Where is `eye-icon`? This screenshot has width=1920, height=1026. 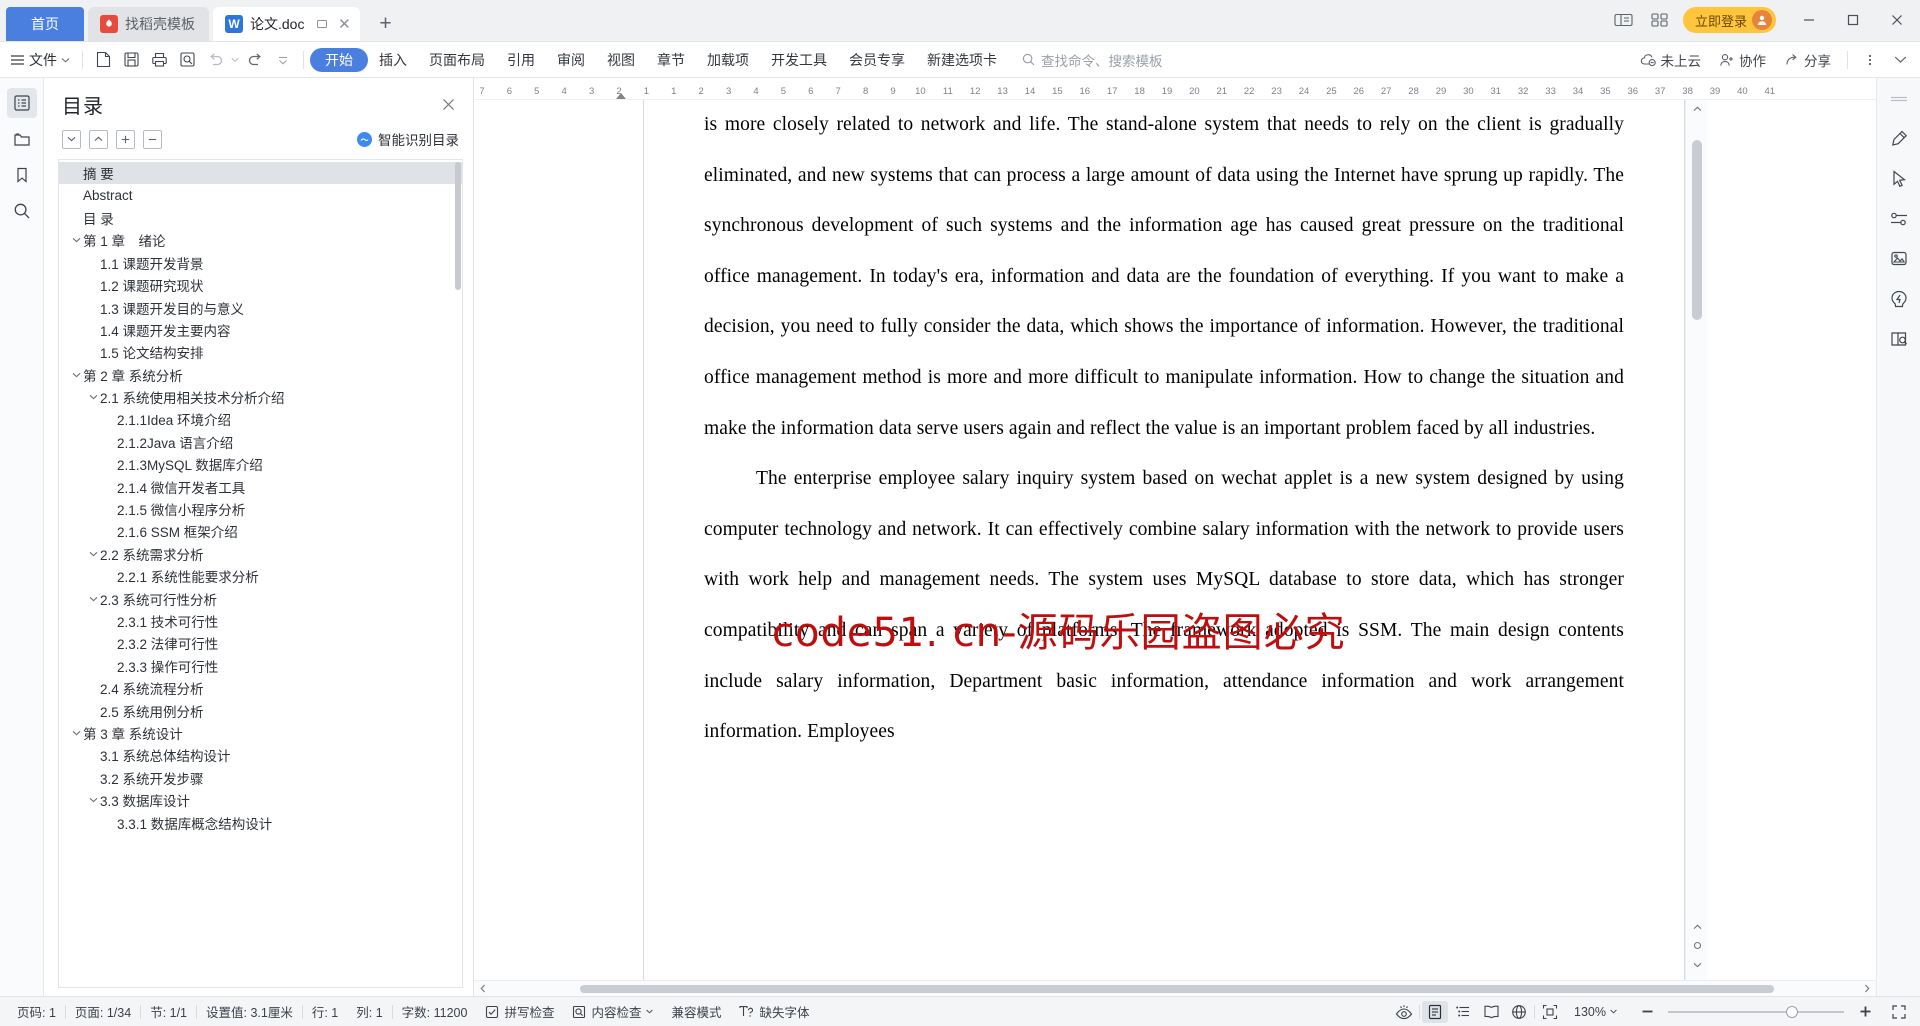 eye-icon is located at coordinates (1404, 1012).